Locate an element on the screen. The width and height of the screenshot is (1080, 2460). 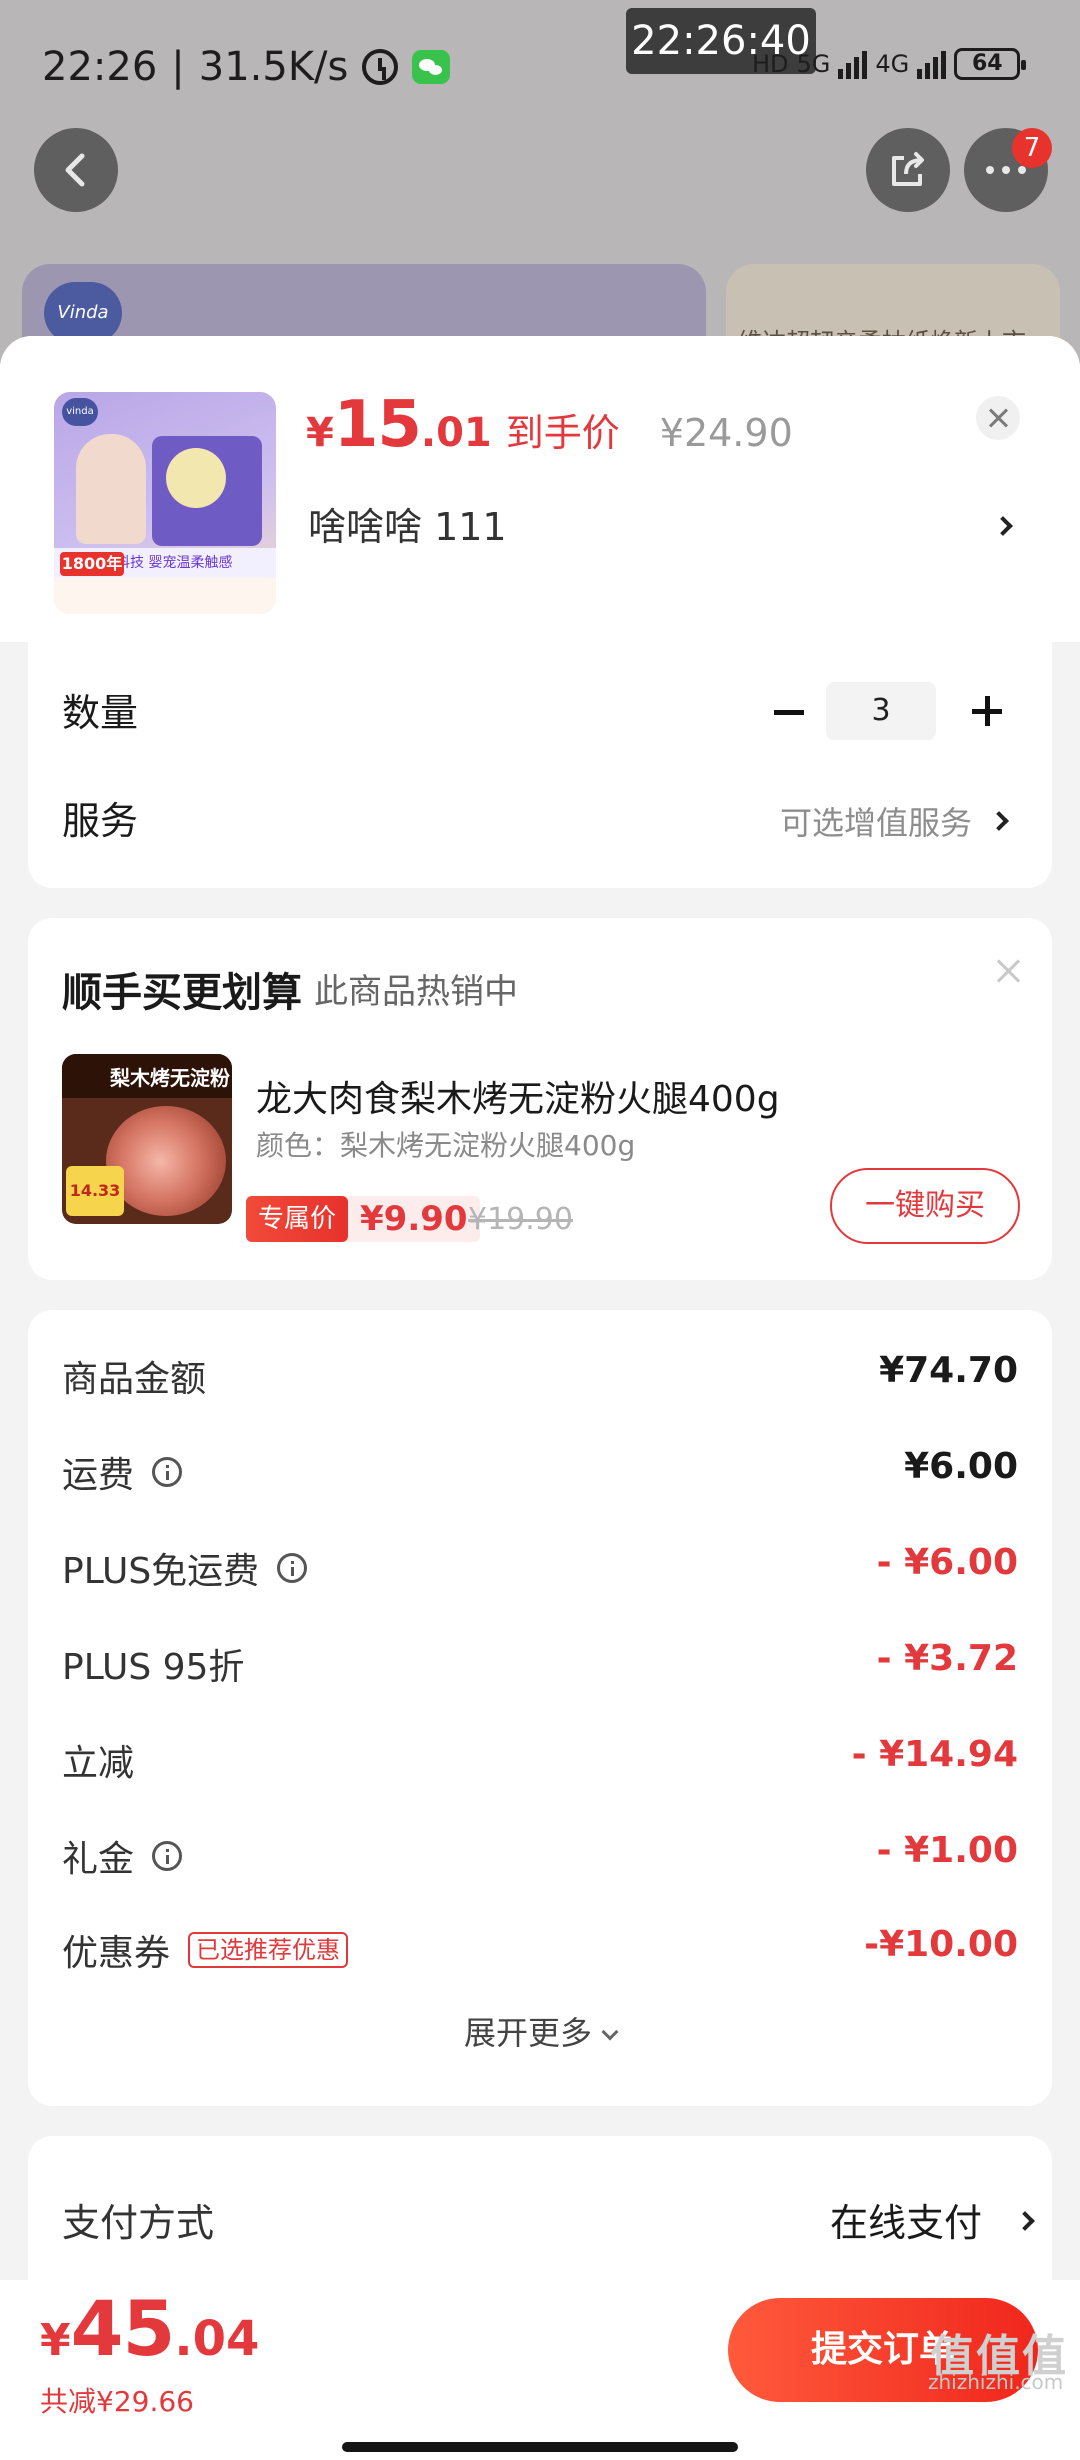
thumb-logo: vinda is located at coordinates (80, 412).